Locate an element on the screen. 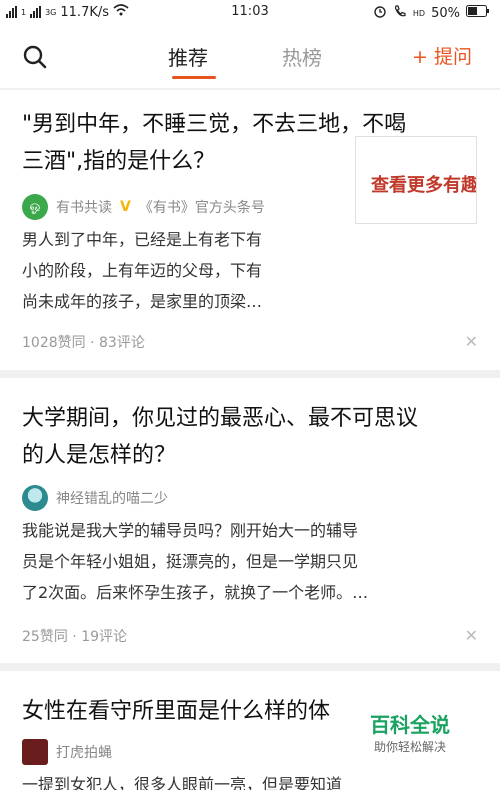  status-right: HD 50% is located at coordinates (431, 13).